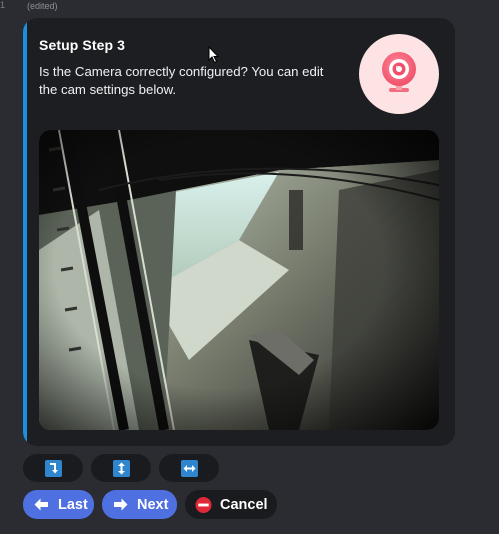 This screenshot has height=534, width=499. What do you see at coordinates (82, 45) in the screenshot?
I see `card-title: Setup Step 3` at bounding box center [82, 45].